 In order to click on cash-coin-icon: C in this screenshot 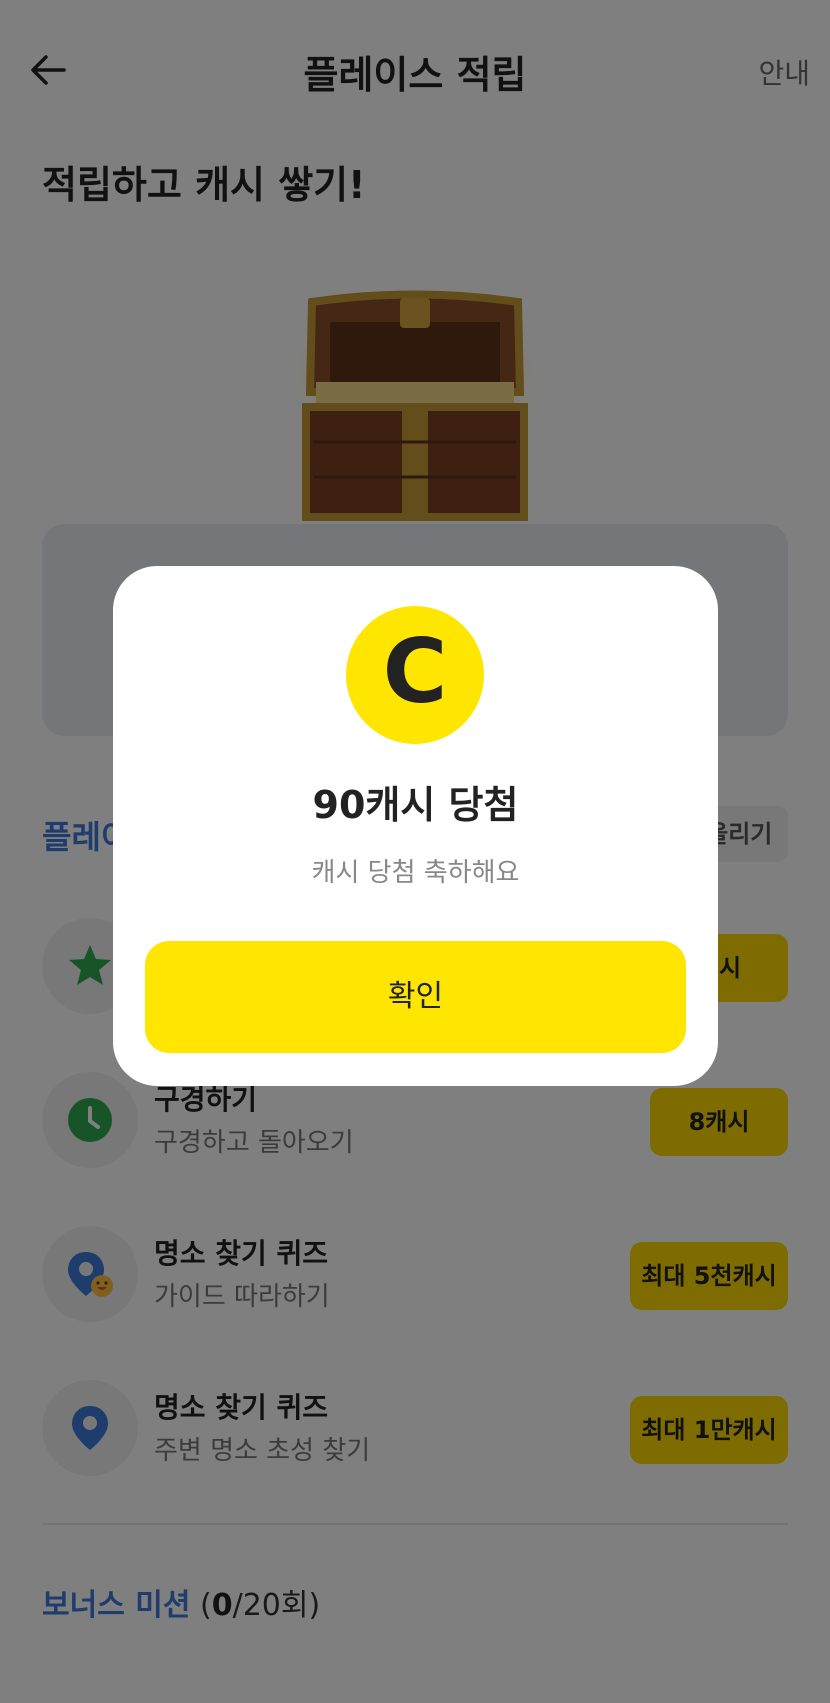, I will do `click(415, 675)`.